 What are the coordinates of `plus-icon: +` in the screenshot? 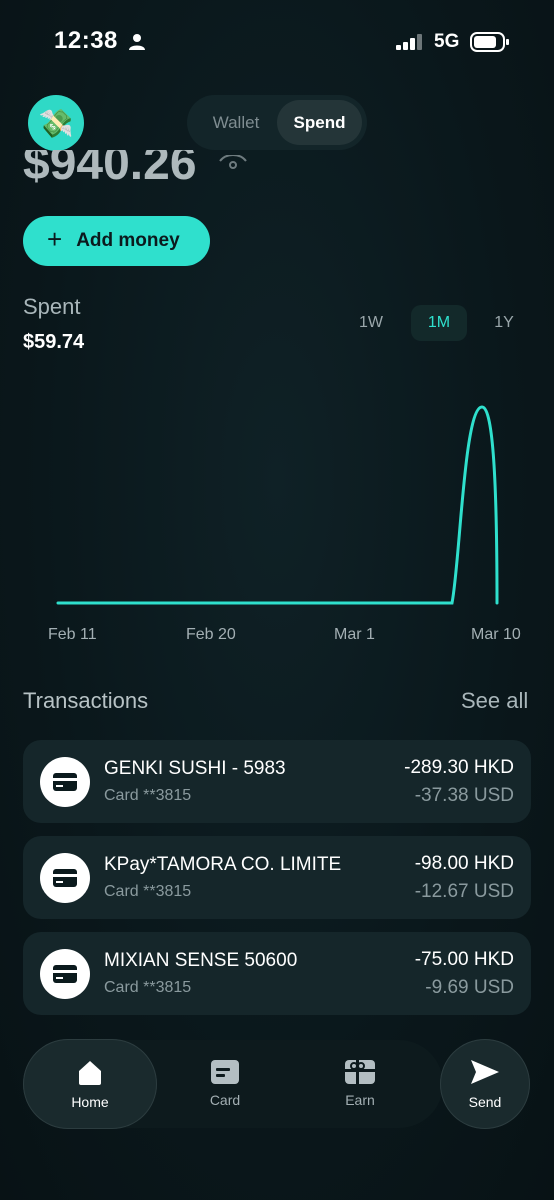 It's located at (55, 239).